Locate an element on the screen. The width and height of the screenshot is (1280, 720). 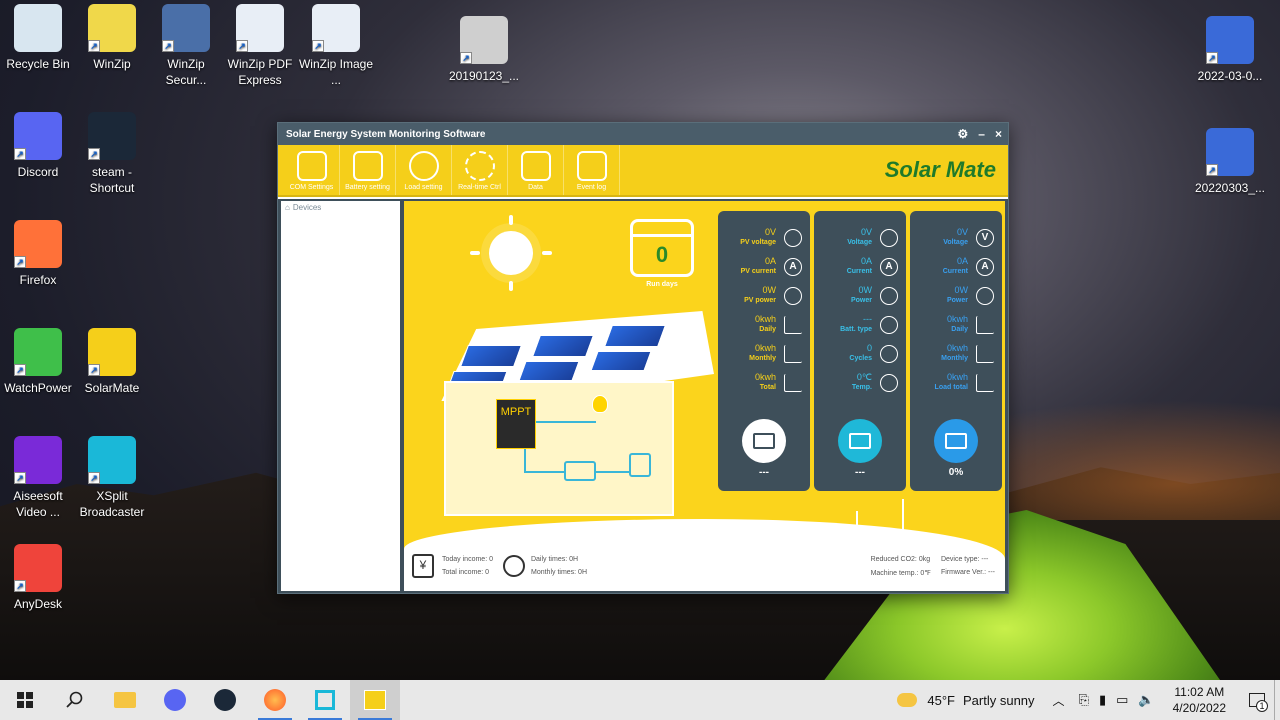
taskbar-discord is located at coordinates (175, 700).